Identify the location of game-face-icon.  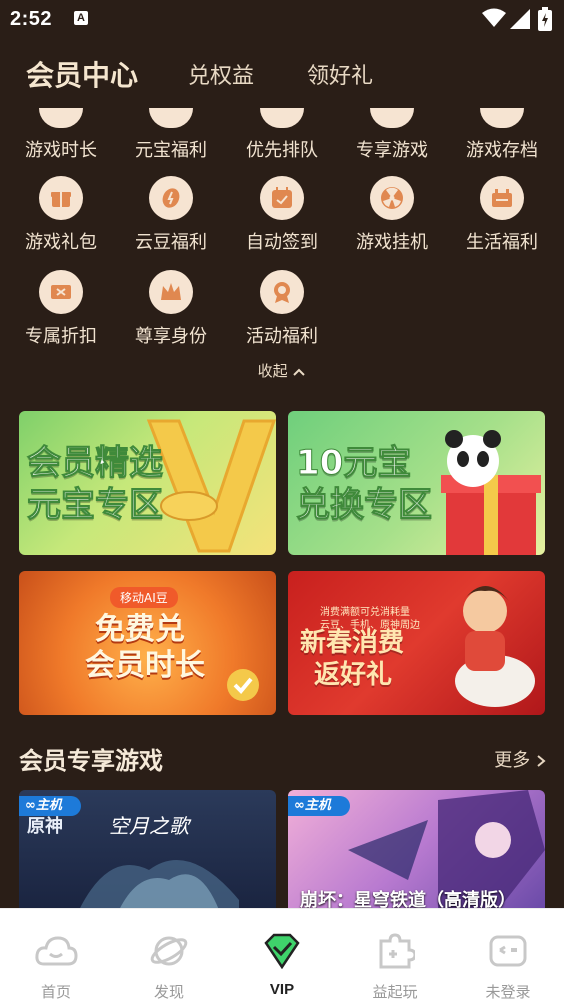
(508, 951).